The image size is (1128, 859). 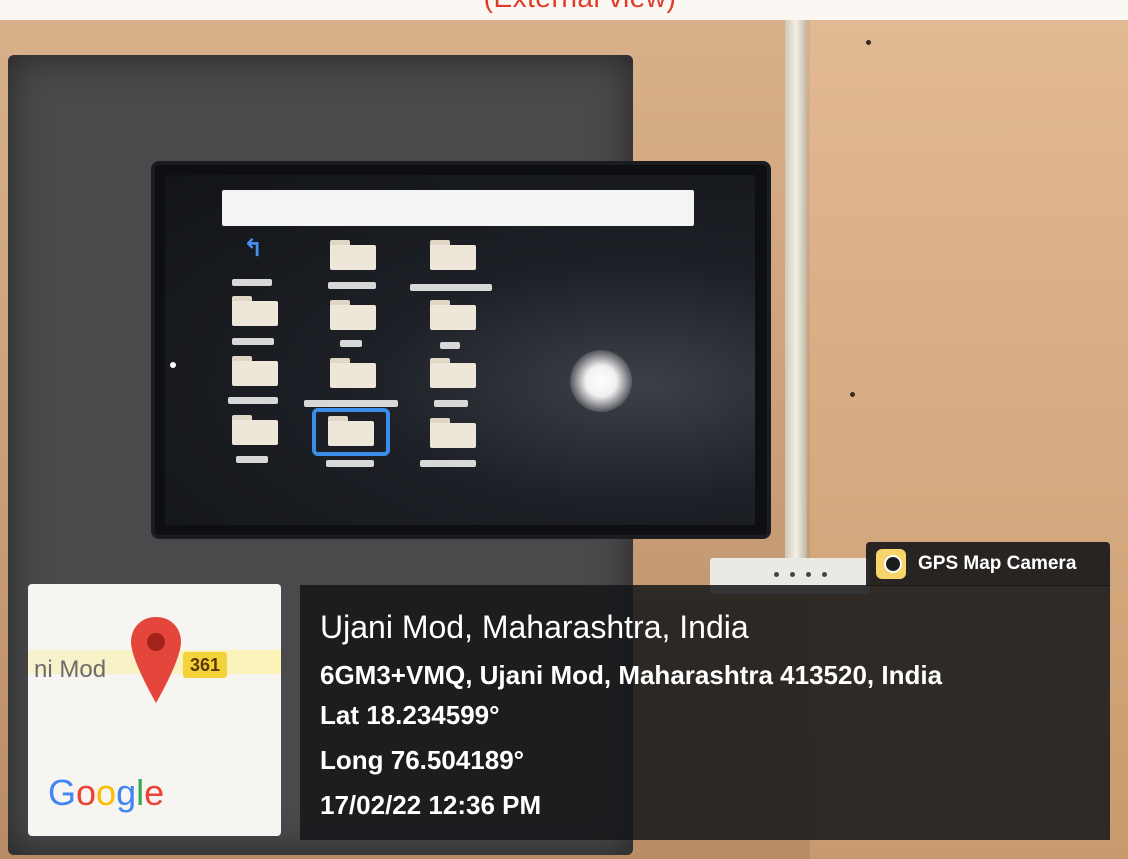 What do you see at coordinates (422, 760) in the screenshot?
I see `longitude: Long 76.504189°` at bounding box center [422, 760].